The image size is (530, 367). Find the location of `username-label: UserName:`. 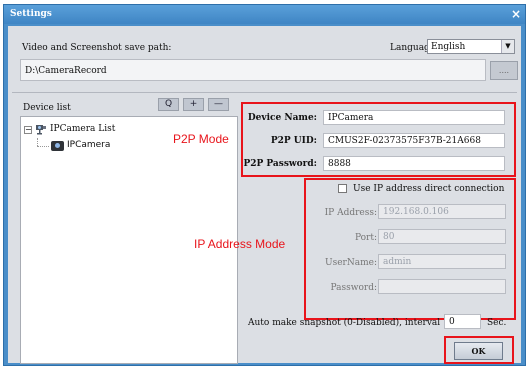

username-label: UserName: is located at coordinates (351, 263).